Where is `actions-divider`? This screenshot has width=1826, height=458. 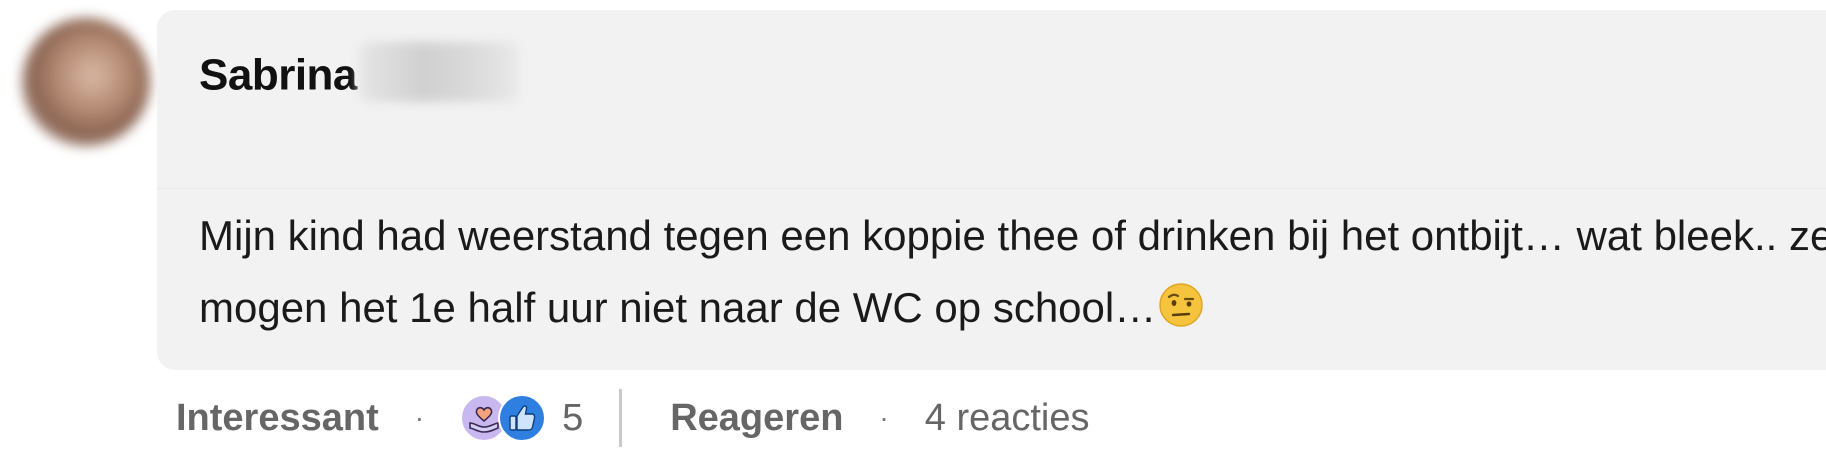 actions-divider is located at coordinates (621, 418).